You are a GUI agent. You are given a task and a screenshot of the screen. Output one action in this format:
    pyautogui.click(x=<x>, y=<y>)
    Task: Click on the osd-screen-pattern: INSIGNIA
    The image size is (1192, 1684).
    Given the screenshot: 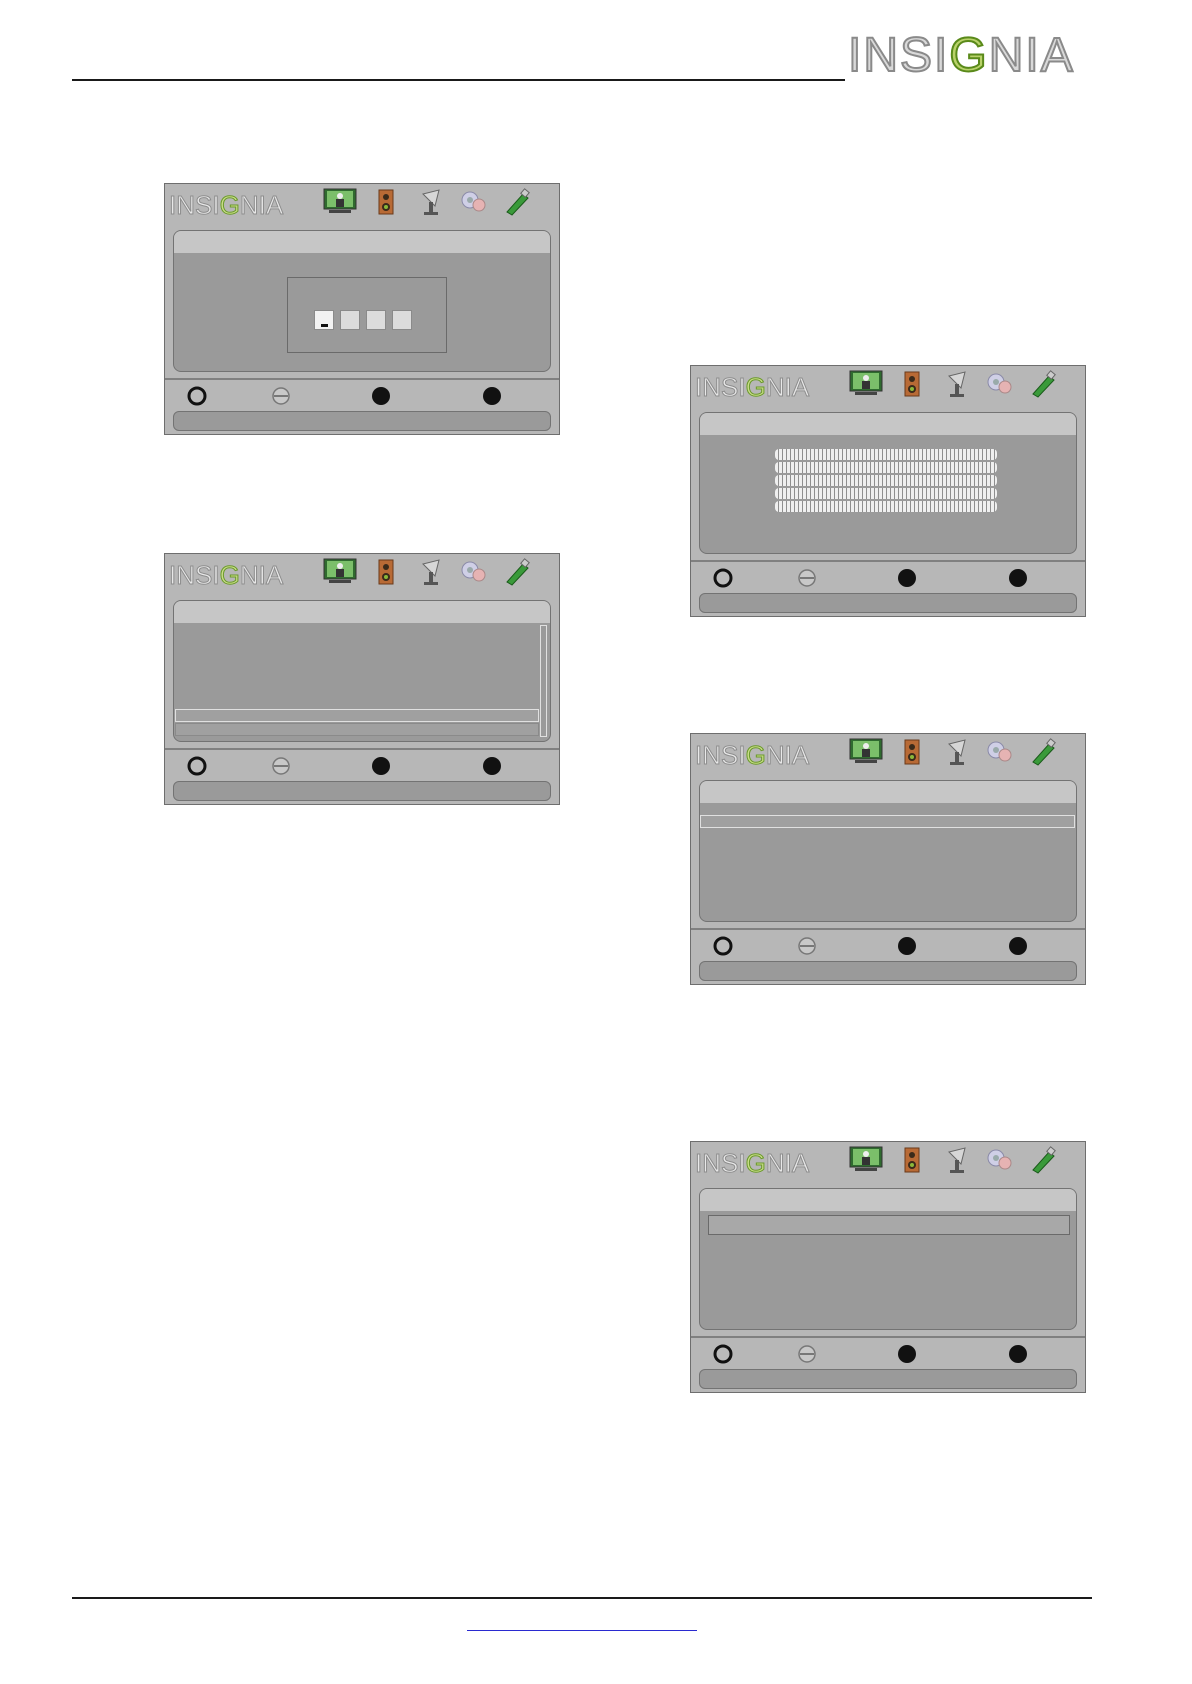 What is the action you would take?
    pyautogui.click(x=888, y=491)
    